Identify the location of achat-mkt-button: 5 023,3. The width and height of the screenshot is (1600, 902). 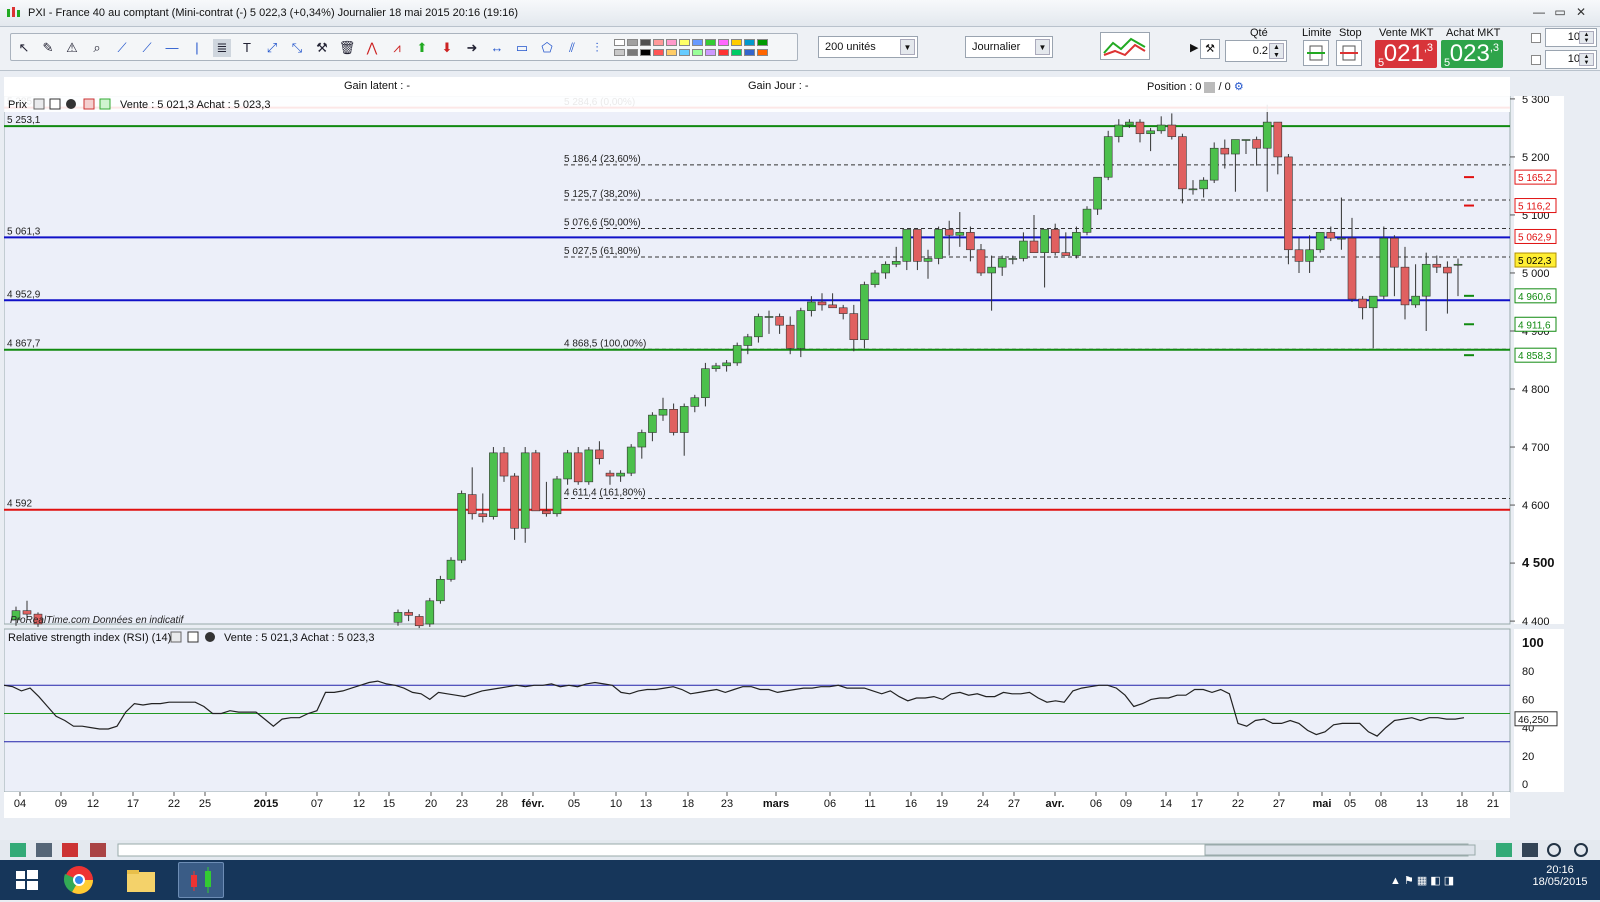
(1472, 54).